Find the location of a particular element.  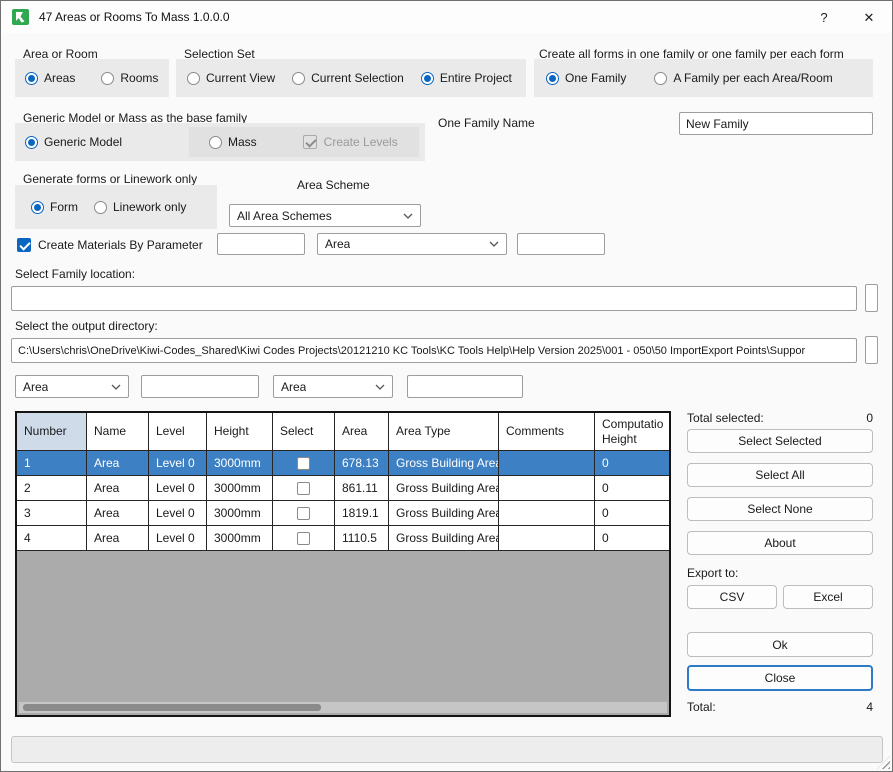

horizontal-scrollbar-thumb is located at coordinates (172, 707).